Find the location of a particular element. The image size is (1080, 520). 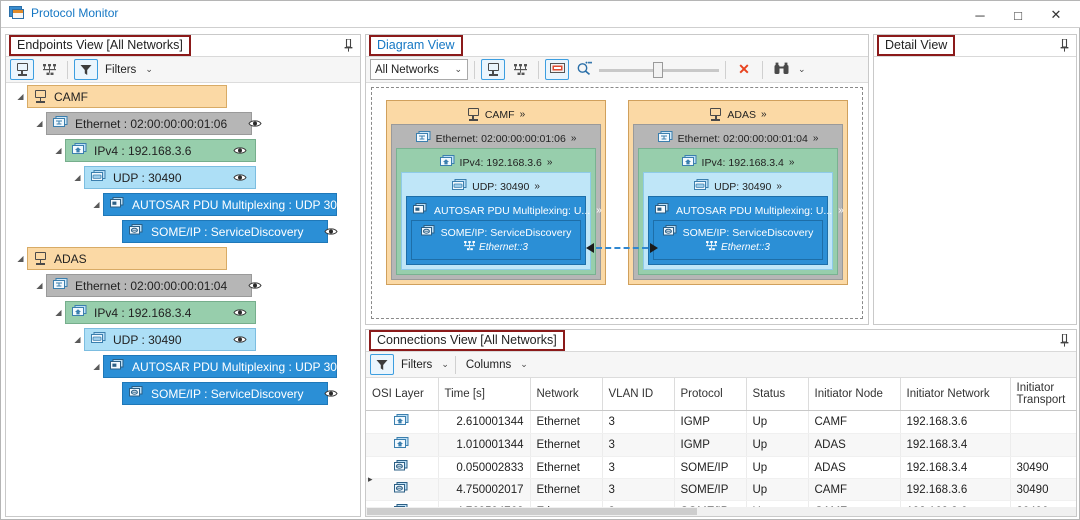

tree-node: ◢ Ethernet : 02:00:00:00:01:06 is located at coordinates (183, 123).